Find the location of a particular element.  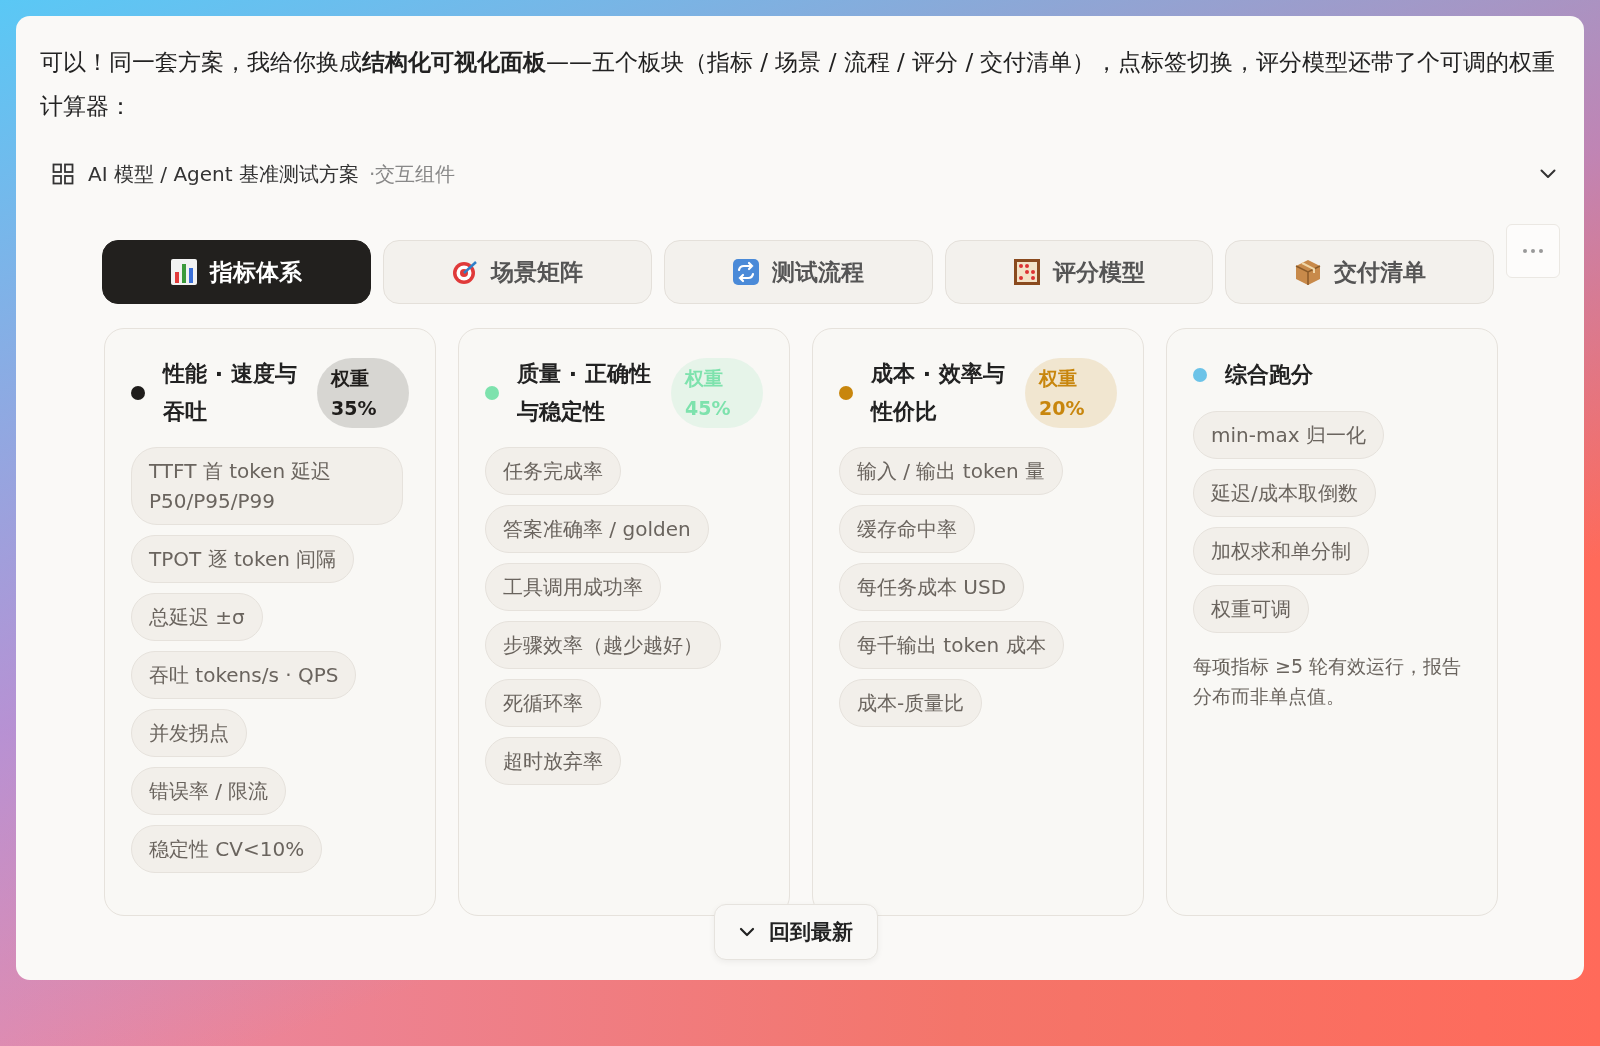

bar-chart-icon is located at coordinates (184, 272).